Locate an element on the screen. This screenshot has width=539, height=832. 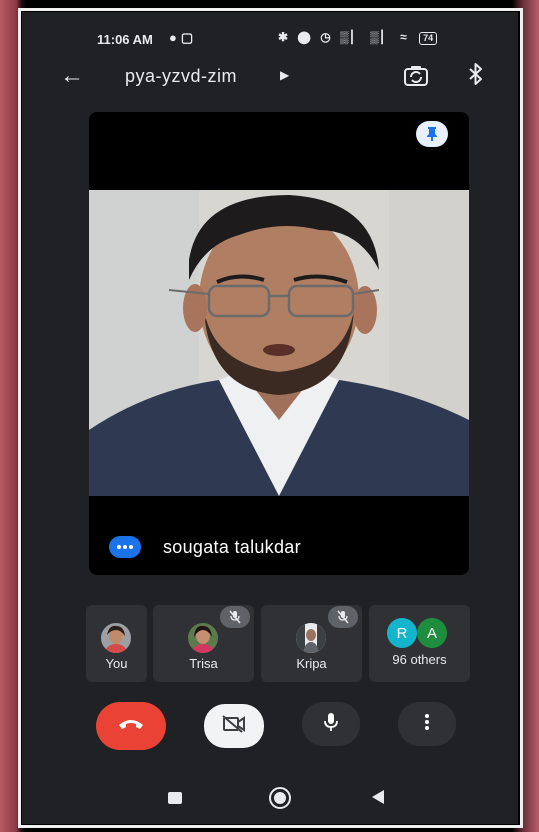
bluetooth-icon is located at coordinates (476, 77).